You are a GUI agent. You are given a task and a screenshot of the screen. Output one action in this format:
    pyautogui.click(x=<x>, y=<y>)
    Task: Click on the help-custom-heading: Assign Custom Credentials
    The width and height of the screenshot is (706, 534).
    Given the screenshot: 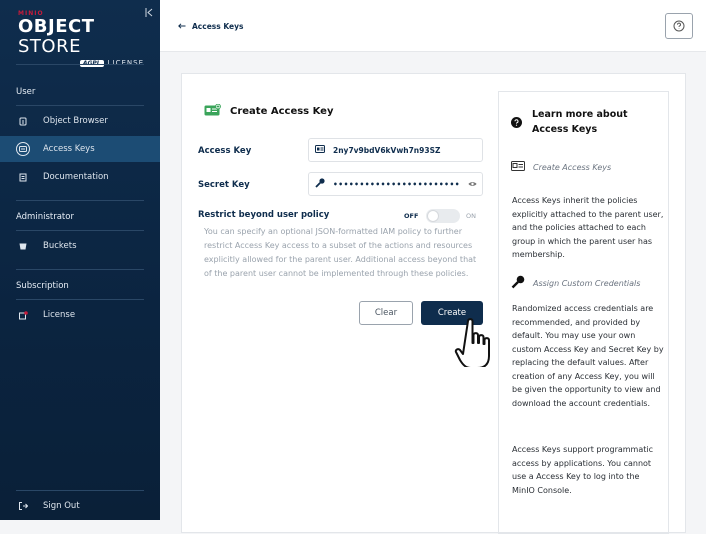 What is the action you would take?
    pyautogui.click(x=575, y=283)
    